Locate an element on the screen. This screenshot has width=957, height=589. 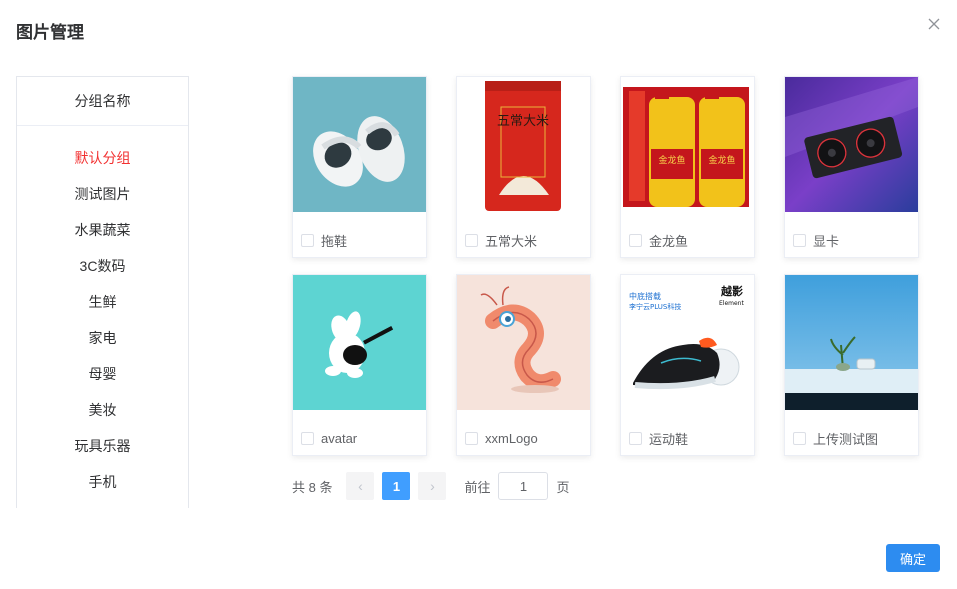
image-name: 金龙鱼 is located at coordinates (669, 241).